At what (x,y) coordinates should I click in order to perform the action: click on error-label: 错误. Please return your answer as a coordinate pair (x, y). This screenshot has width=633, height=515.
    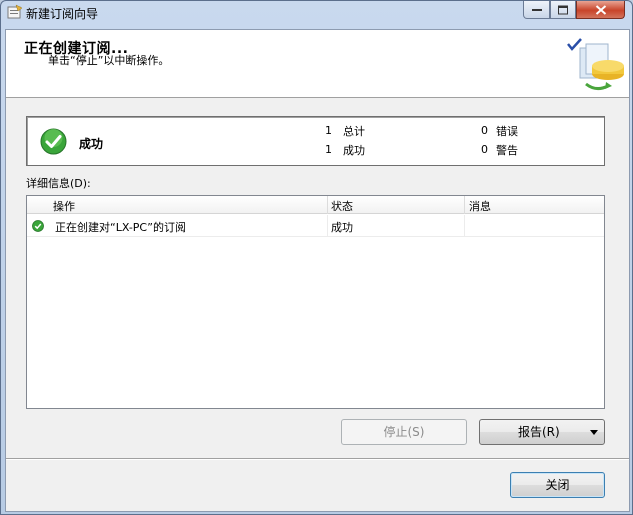
    Looking at the image, I should click on (507, 131).